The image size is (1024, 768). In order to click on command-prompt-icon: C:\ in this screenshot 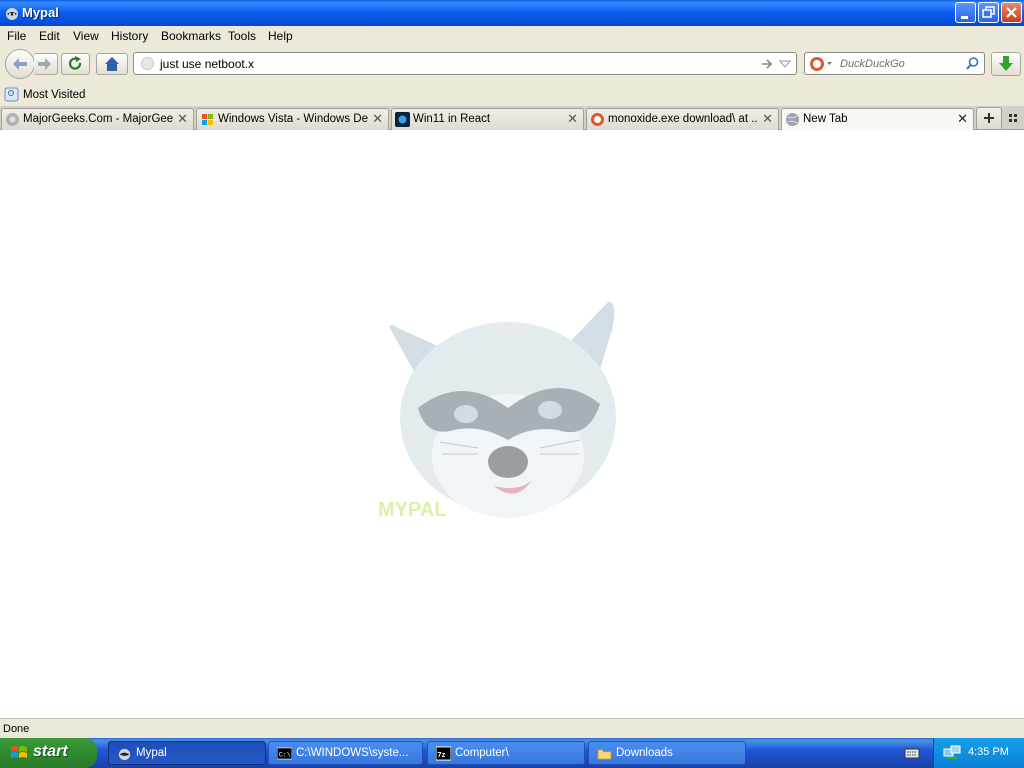, I will do `click(284, 753)`.